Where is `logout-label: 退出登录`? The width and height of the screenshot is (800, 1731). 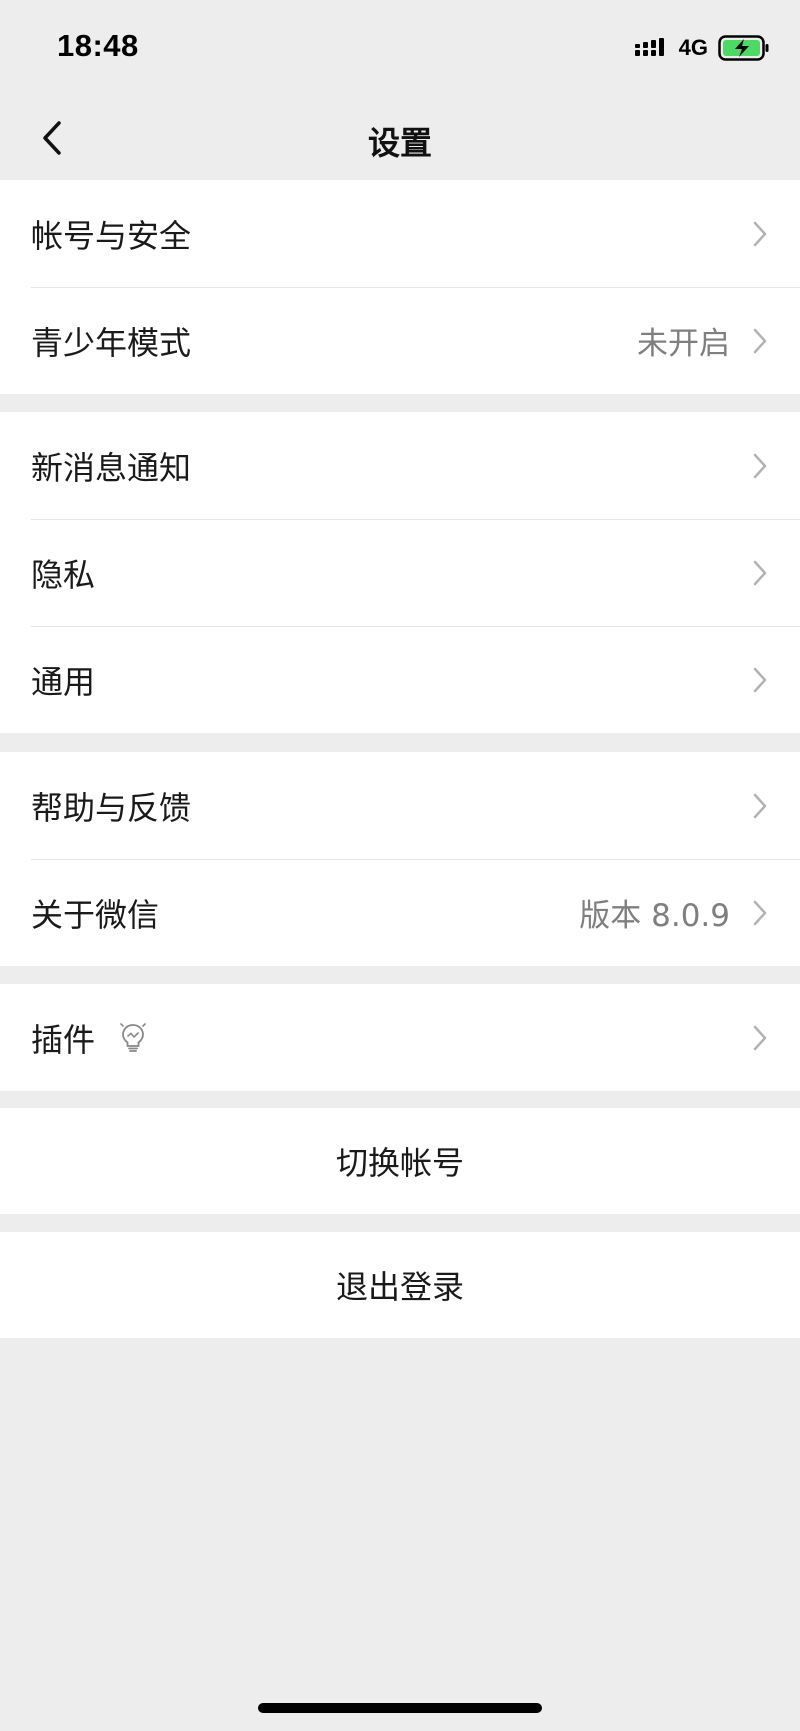
logout-label: 退出登录 is located at coordinates (399, 1287).